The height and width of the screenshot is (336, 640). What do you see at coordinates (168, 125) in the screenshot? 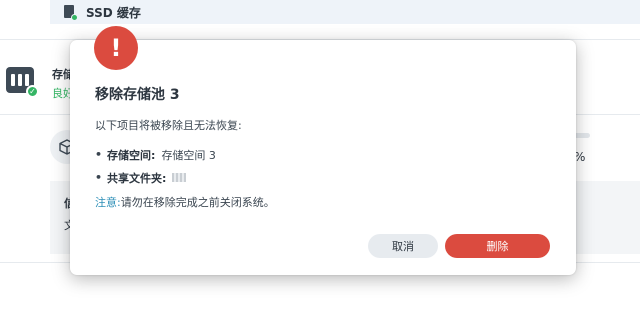
I see `dialog-description: 以下项目将被移除且无法恢复:` at bounding box center [168, 125].